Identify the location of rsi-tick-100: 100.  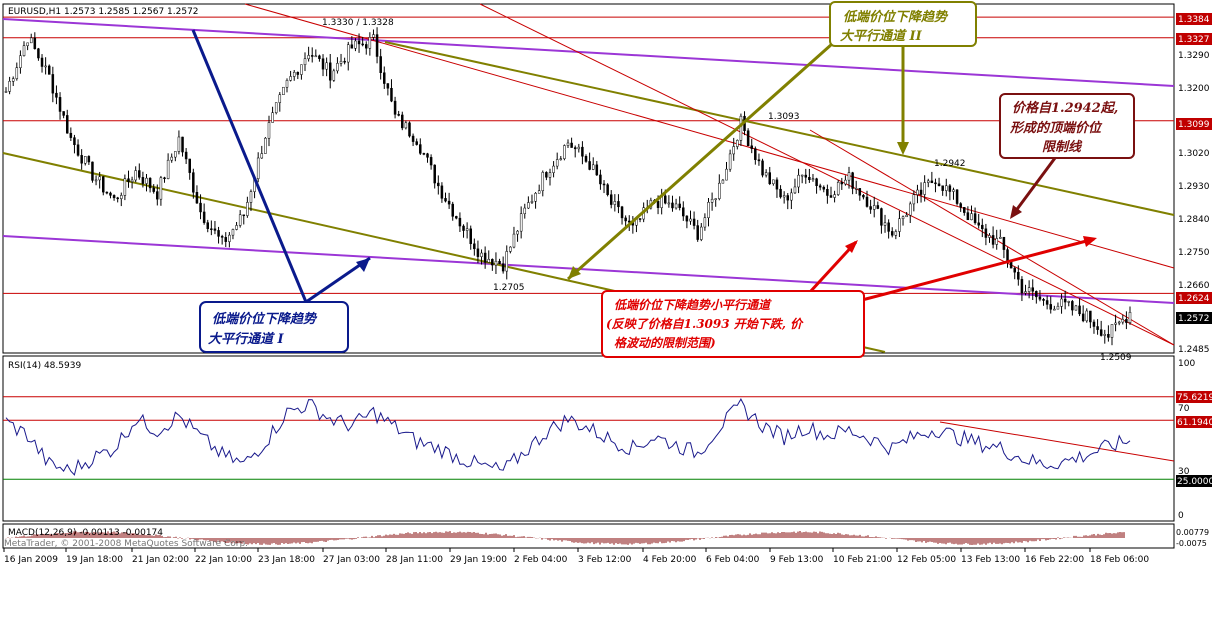
(1186, 364).